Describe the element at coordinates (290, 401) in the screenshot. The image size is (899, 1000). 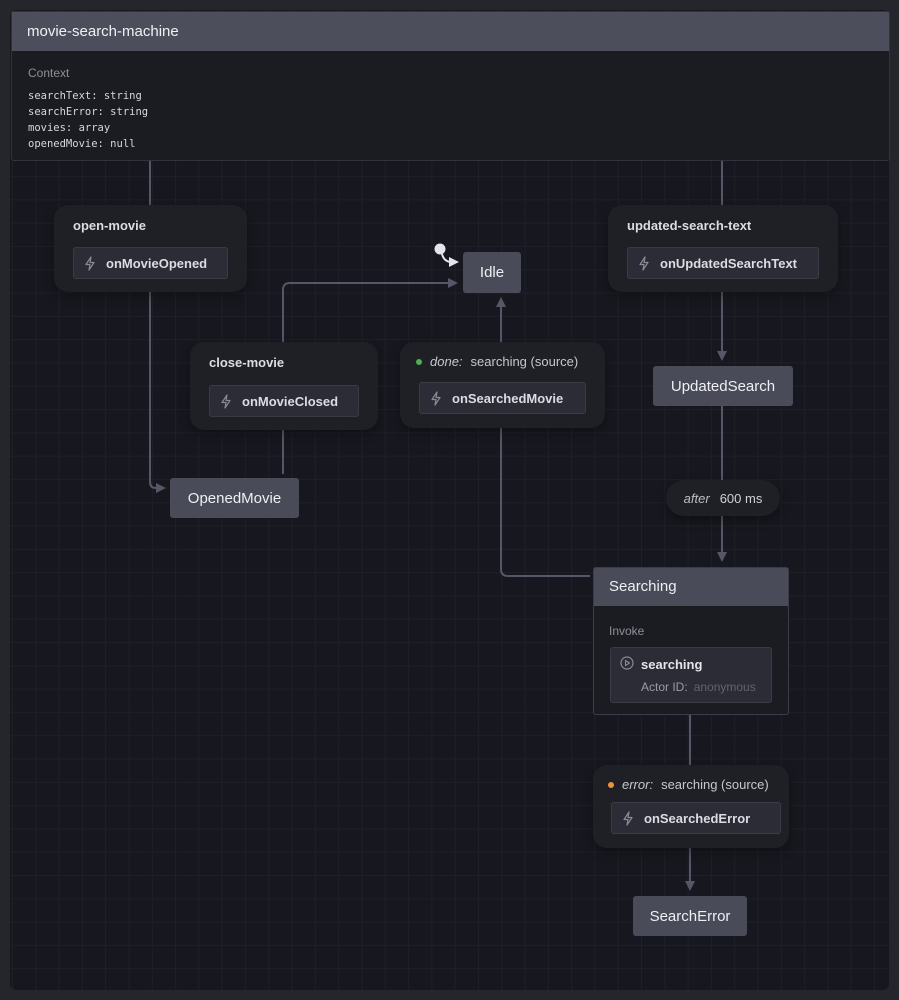
I see `action-label: onMovieClosed` at that location.